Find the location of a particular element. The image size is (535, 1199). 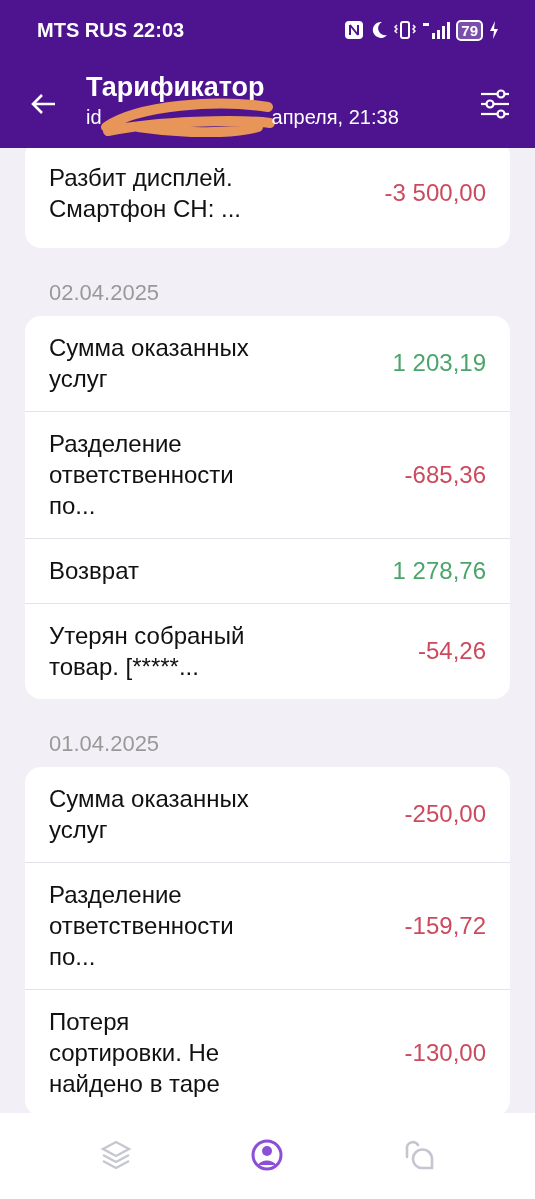

transaction-amount: -54,26 is located at coordinates (451, 651).